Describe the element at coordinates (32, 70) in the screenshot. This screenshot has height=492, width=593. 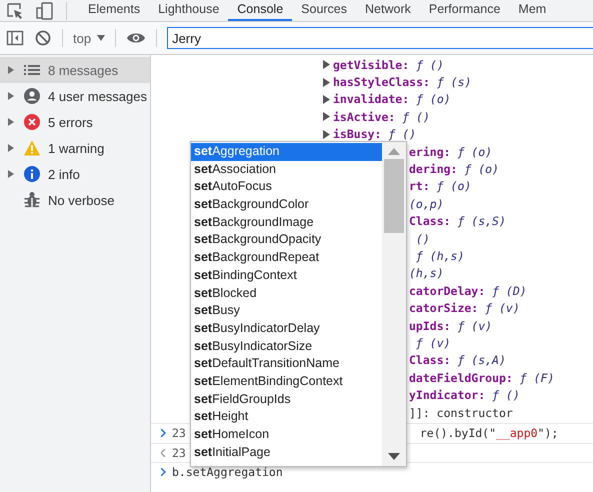
I see `list-icon` at that location.